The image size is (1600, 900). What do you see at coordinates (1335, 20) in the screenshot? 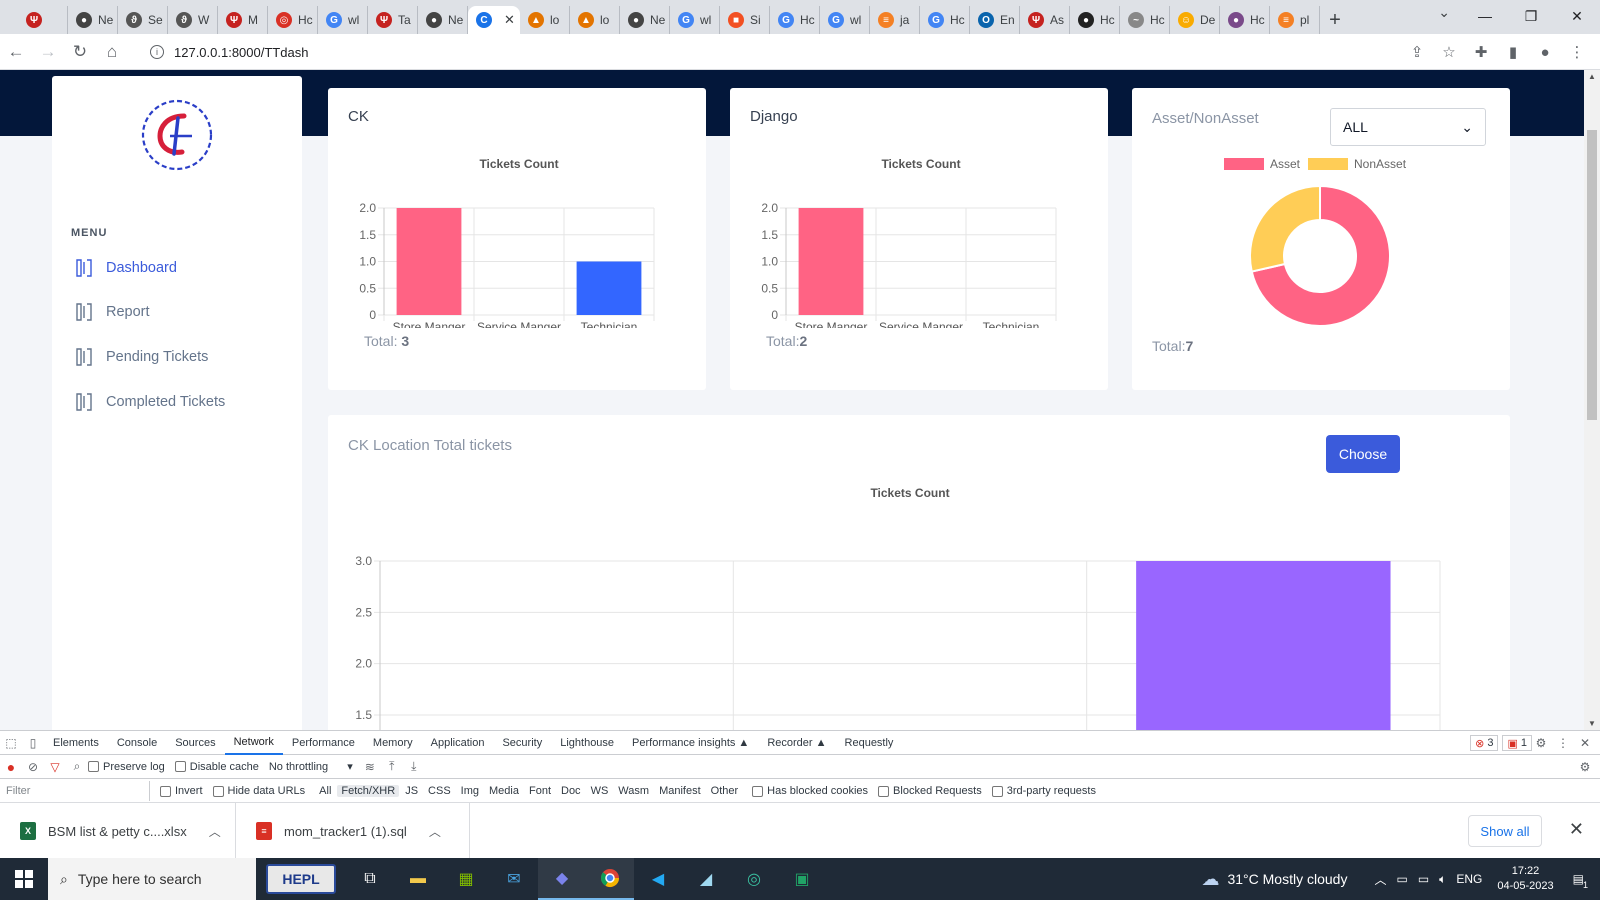
I see `new-tab-button: +` at bounding box center [1335, 20].